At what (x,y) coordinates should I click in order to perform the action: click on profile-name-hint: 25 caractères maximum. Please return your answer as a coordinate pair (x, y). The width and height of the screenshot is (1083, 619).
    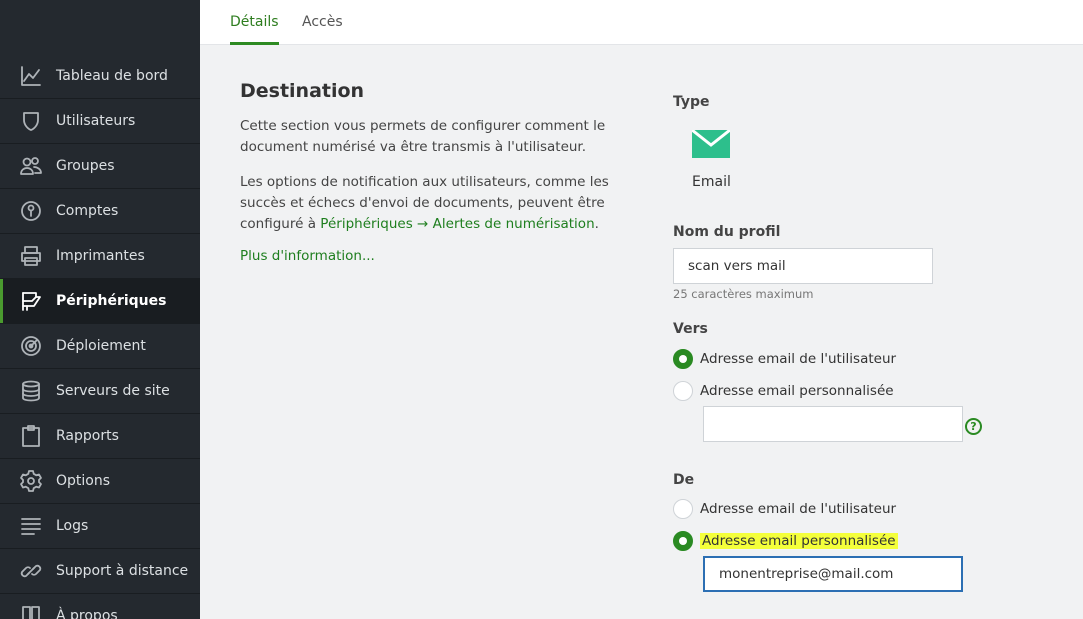
    Looking at the image, I should click on (743, 294).